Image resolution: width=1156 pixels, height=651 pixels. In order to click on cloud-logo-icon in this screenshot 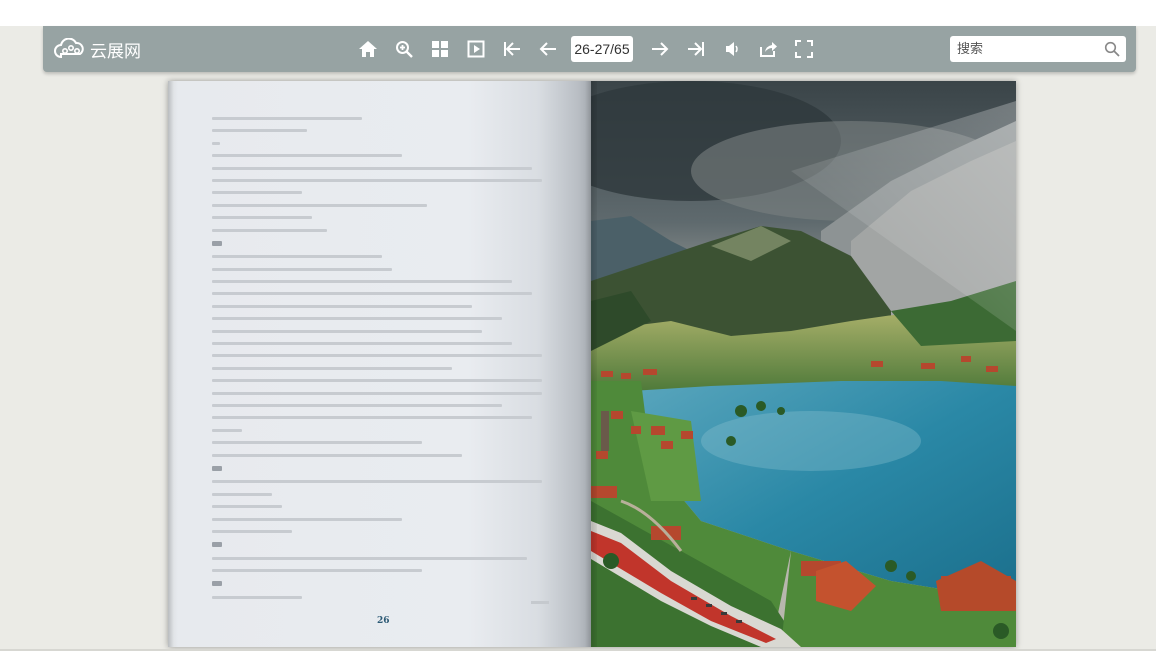, I will do `click(69, 48)`.